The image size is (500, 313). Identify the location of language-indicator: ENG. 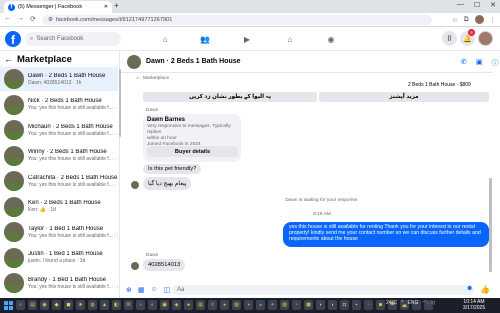
(413, 303).